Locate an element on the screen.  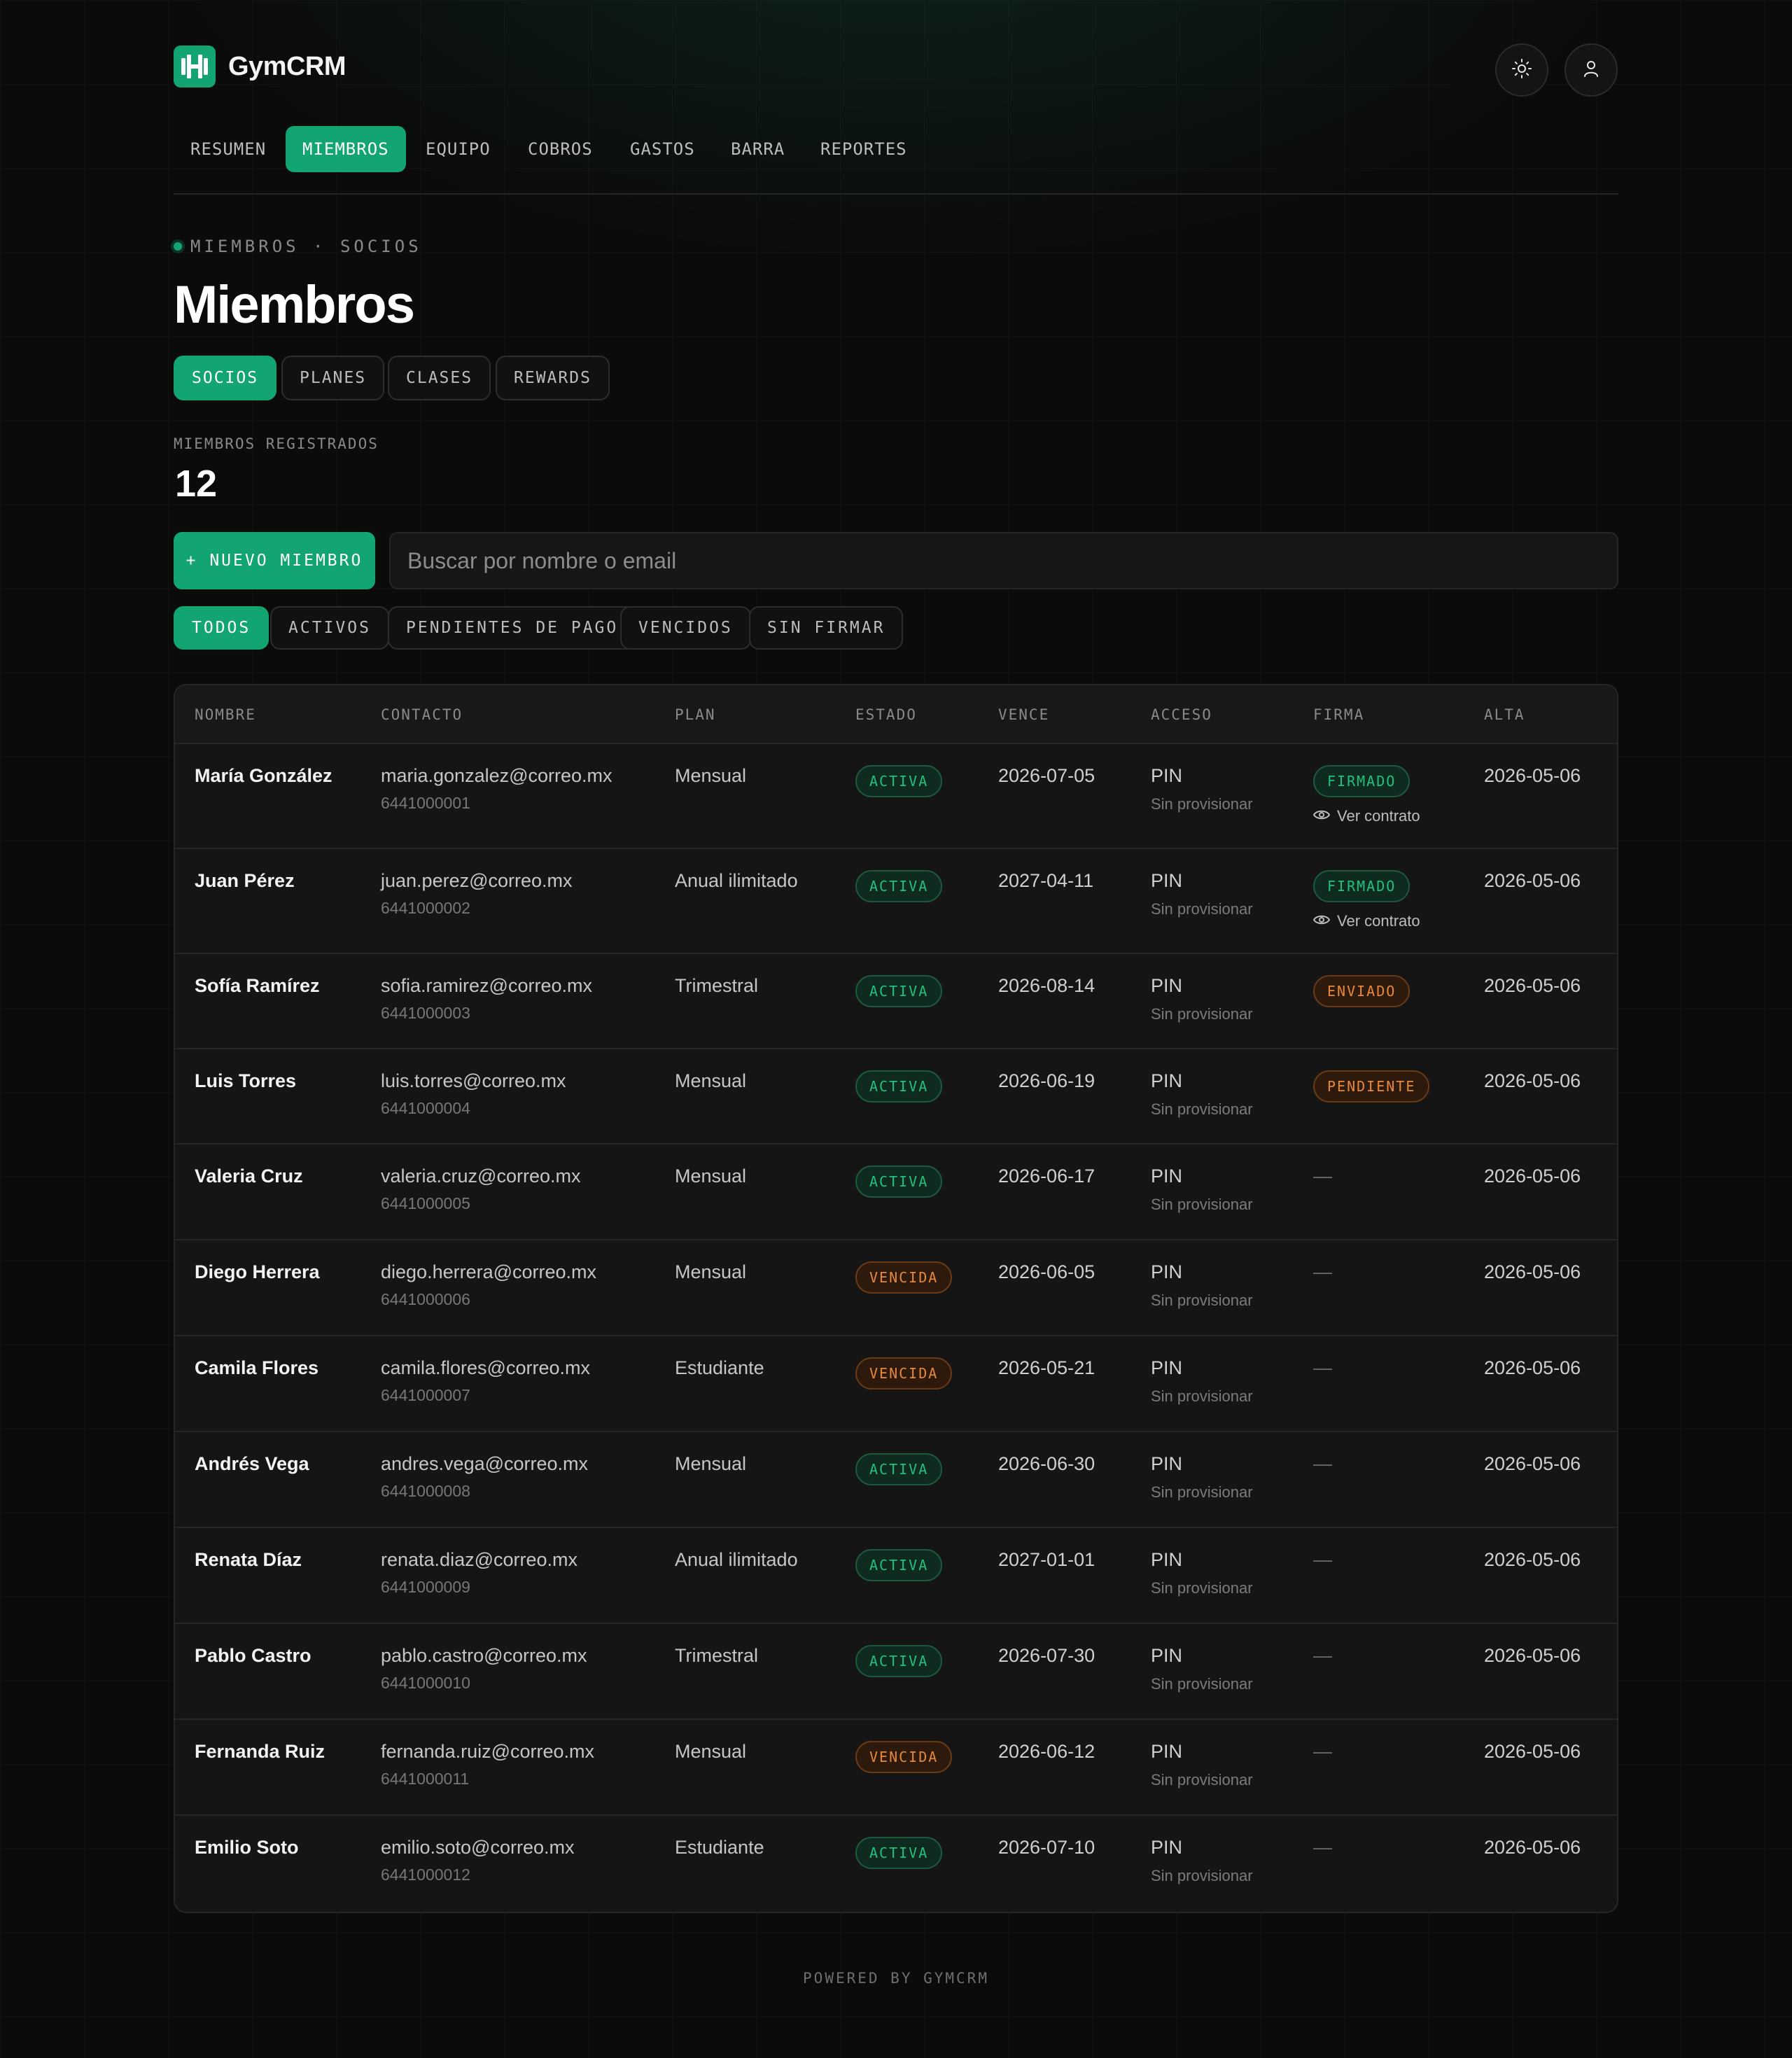
member-expires: 2027-01-01 is located at coordinates (1047, 1559).